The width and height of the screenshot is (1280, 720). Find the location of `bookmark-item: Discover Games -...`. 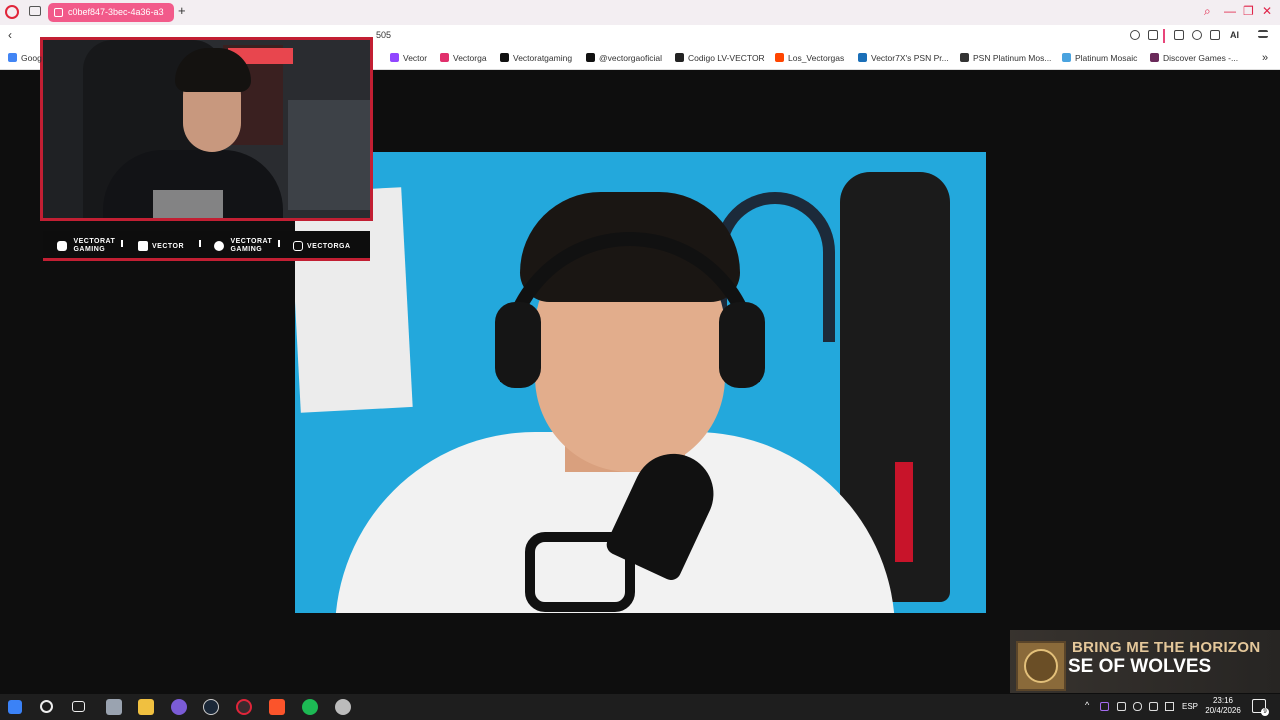

bookmark-item: Discover Games -... is located at coordinates (1194, 58).